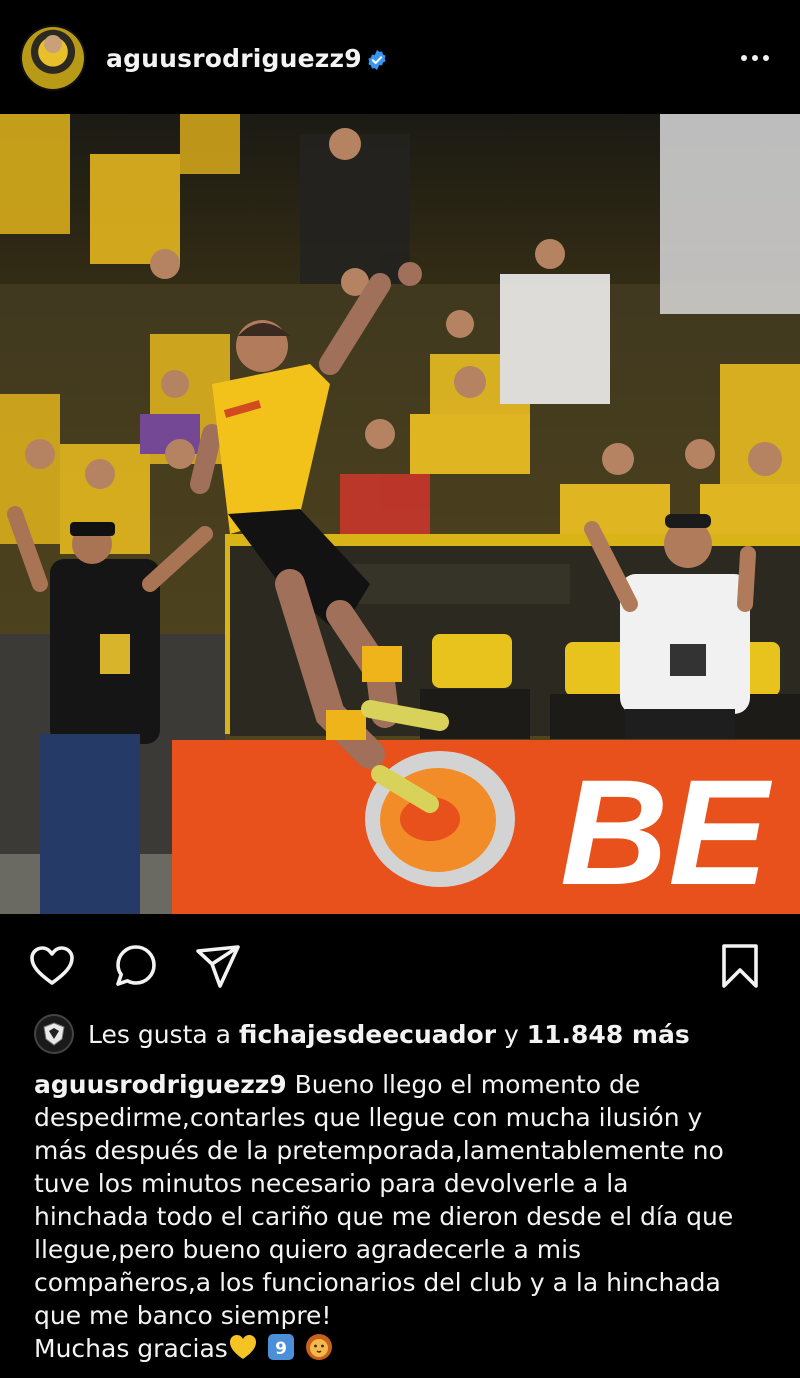  I want to click on keycap-nine-icon: 9, so click(280, 1347).